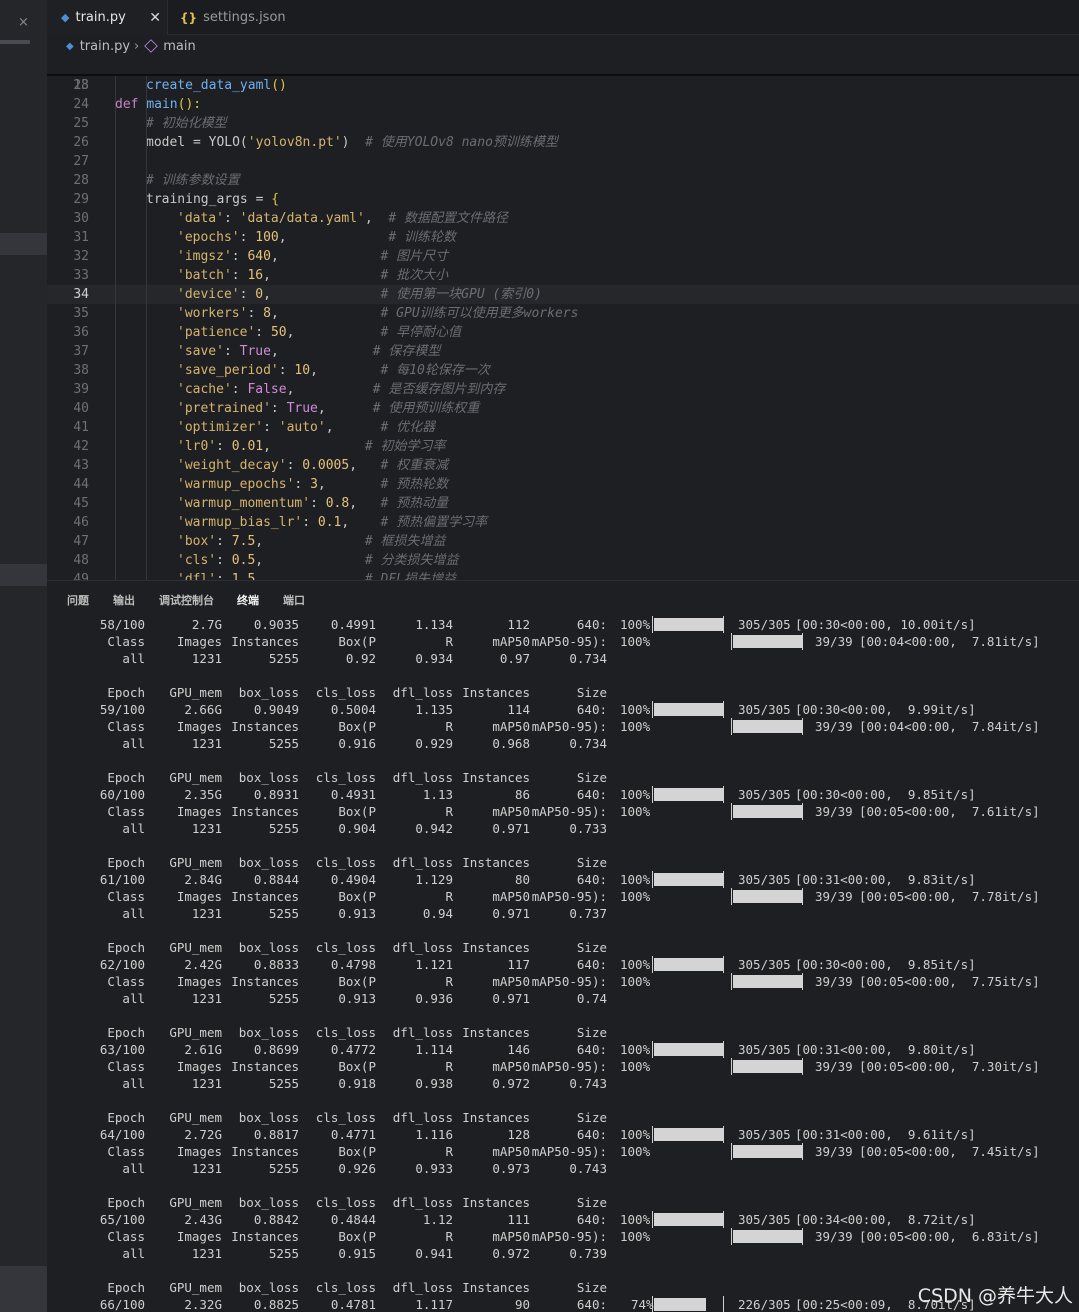  I want to click on code-line: 36 'patience': 50, # 早停耐心值, so click(563, 332).